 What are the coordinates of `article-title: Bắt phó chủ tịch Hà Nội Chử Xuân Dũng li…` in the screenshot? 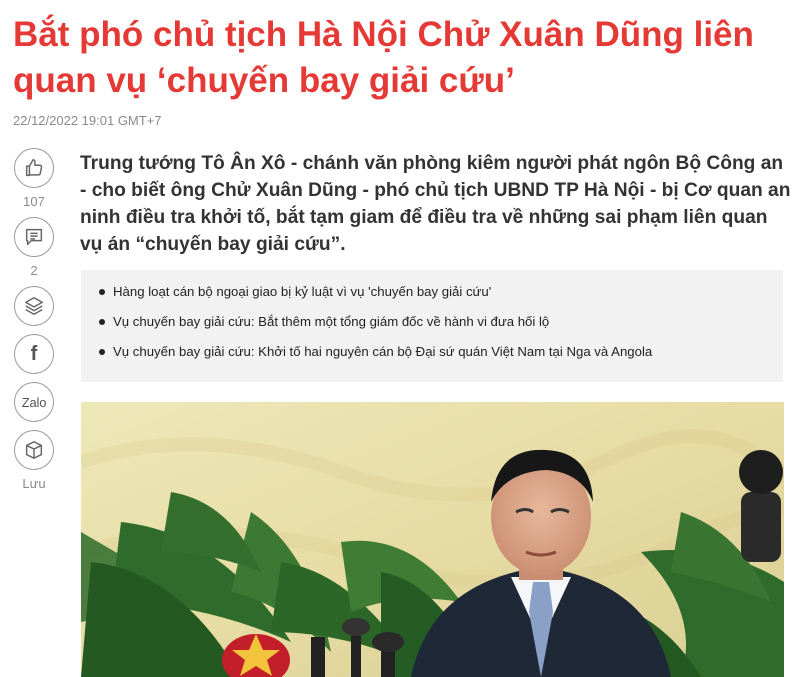 It's located at (383, 57).